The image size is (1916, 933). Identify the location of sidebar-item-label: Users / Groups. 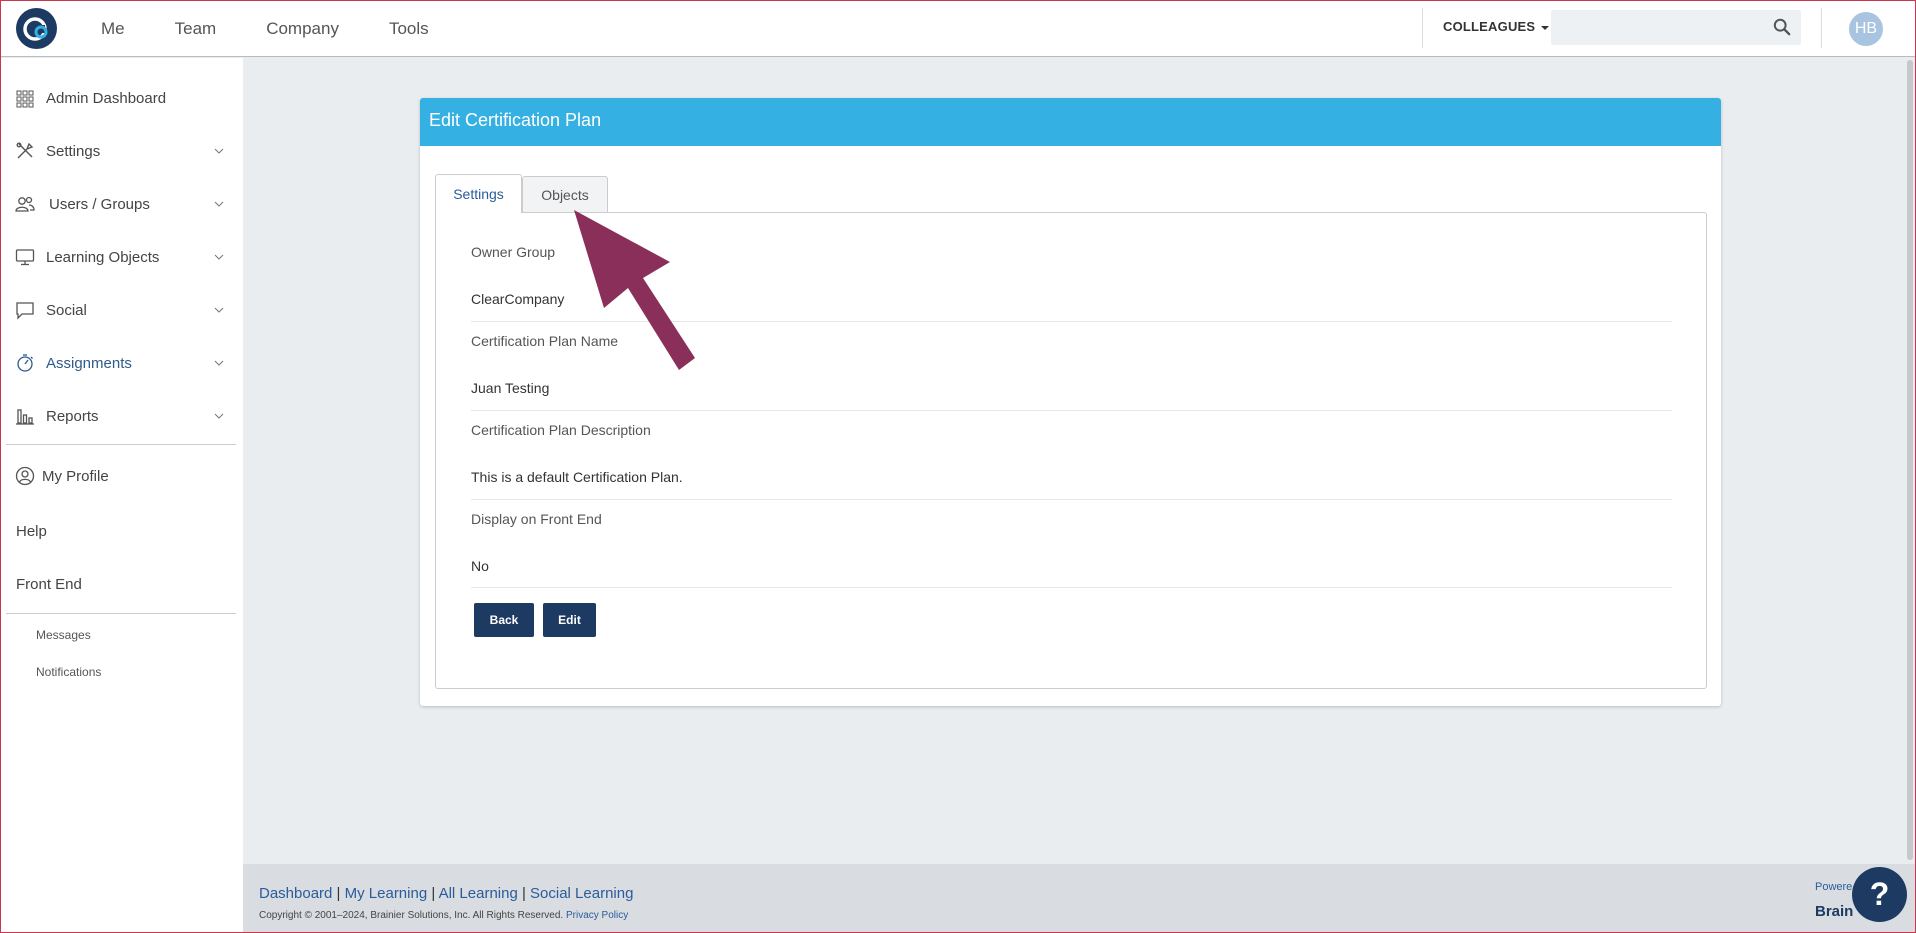
(99, 204).